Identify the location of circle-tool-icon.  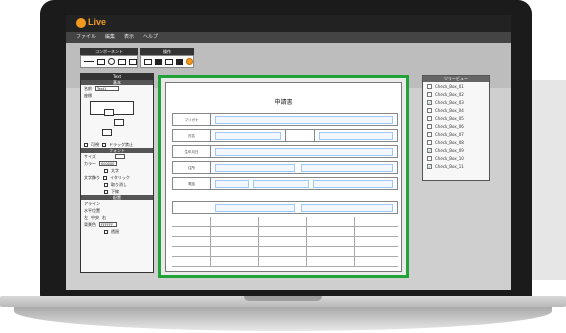
(111, 61).